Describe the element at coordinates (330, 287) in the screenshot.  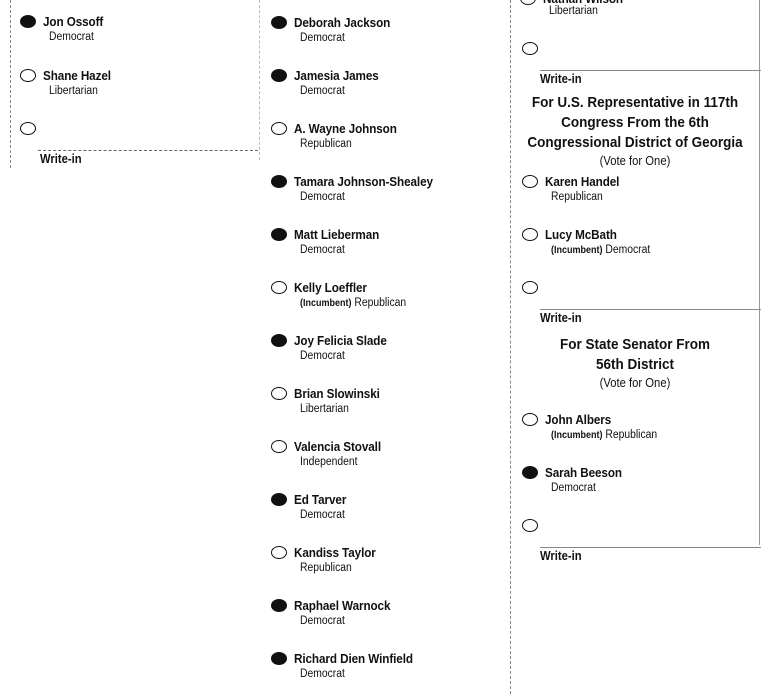
I see `candidate-name: Kelly Loeffler` at that location.